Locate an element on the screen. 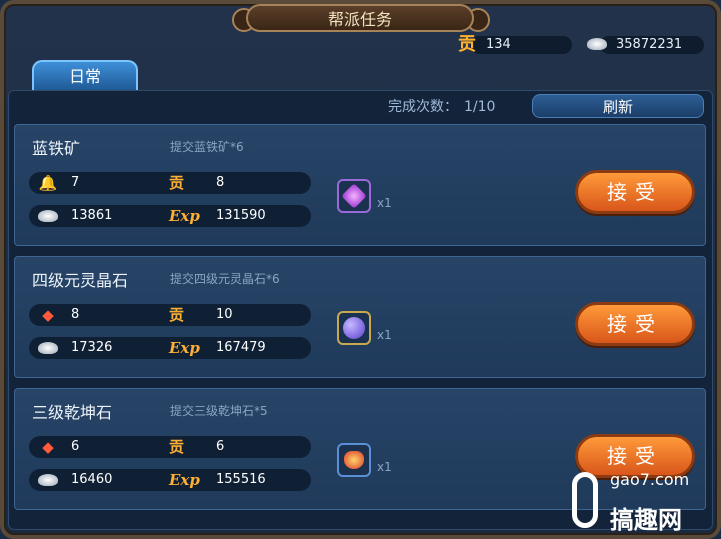  silver-value: 35872231 is located at coordinates (649, 44).